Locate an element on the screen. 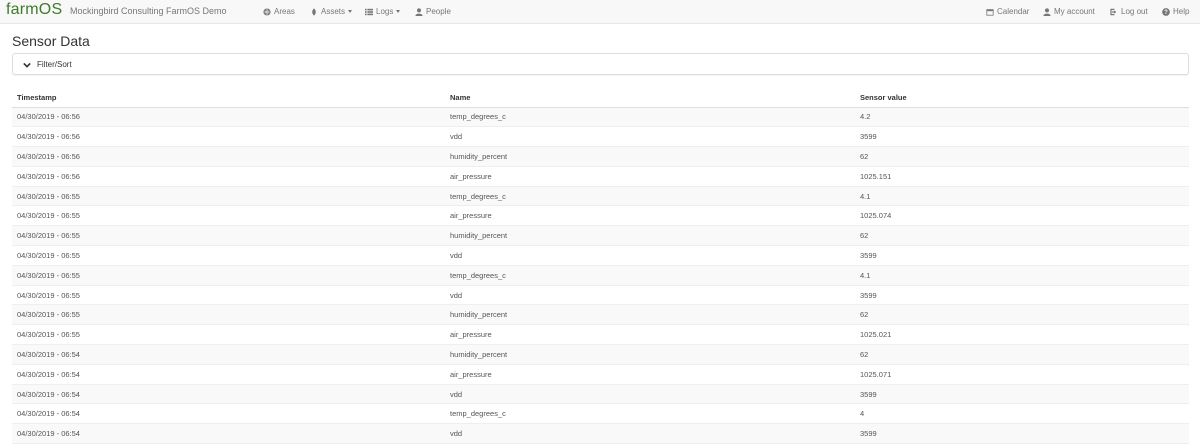 The image size is (1200, 444). nav-help-label: Help is located at coordinates (1181, 11).